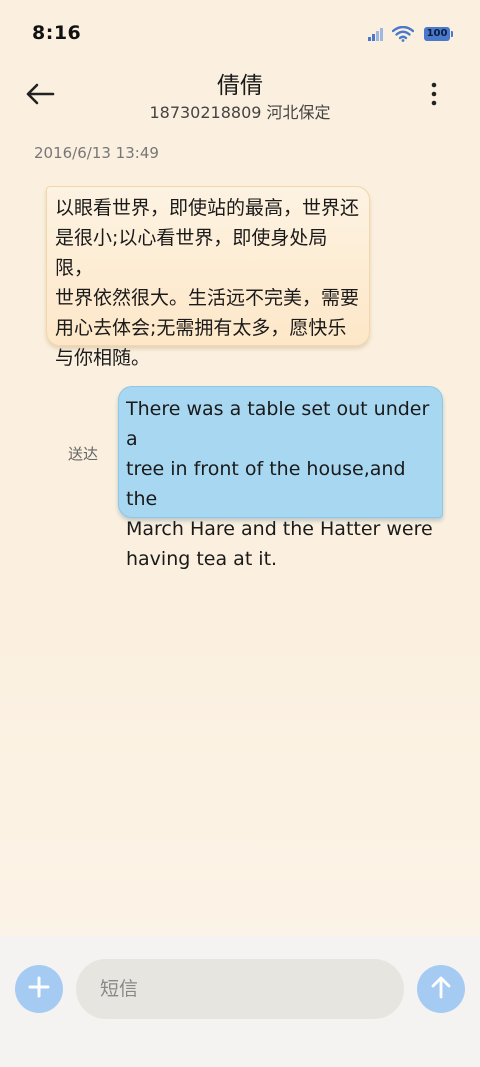 The height and width of the screenshot is (1067, 480). I want to click on message-line: There was a table set out under a, so click(278, 424).